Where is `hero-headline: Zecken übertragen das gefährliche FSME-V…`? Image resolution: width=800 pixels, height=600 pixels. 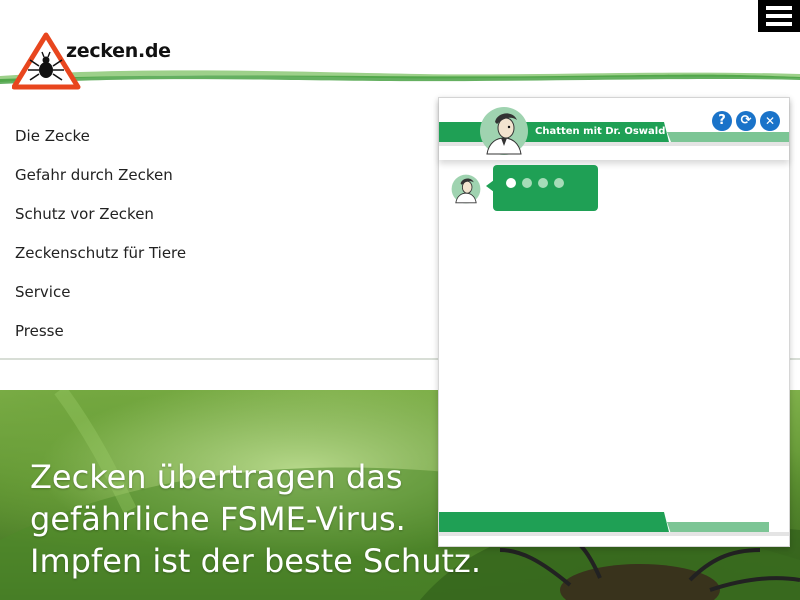
hero-headline: Zecken übertragen das gefährliche FSME-V… is located at coordinates (255, 519).